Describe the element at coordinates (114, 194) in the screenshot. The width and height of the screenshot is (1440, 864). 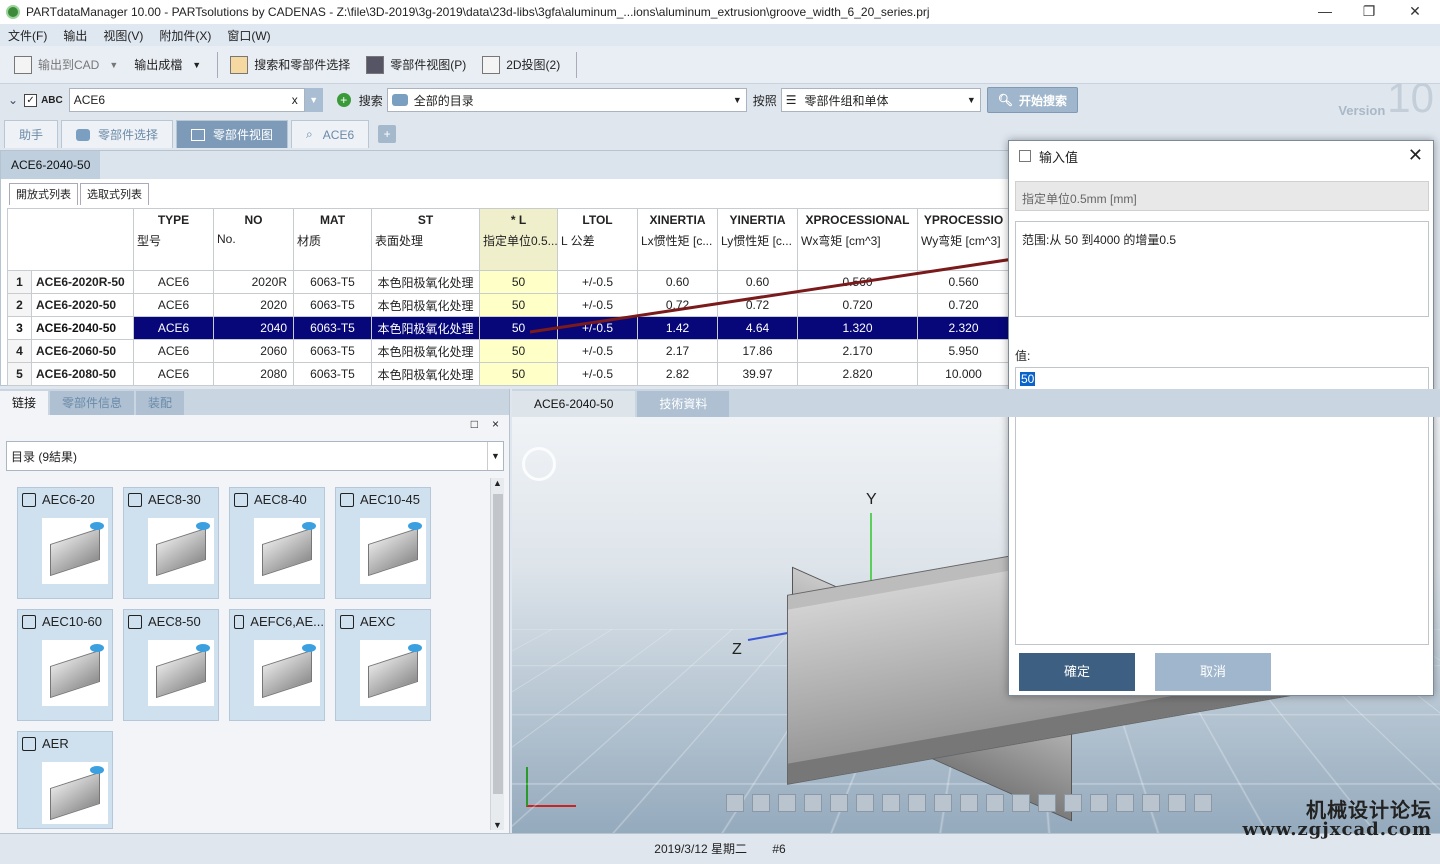
I see `tab-select-list: 选取式列表` at that location.